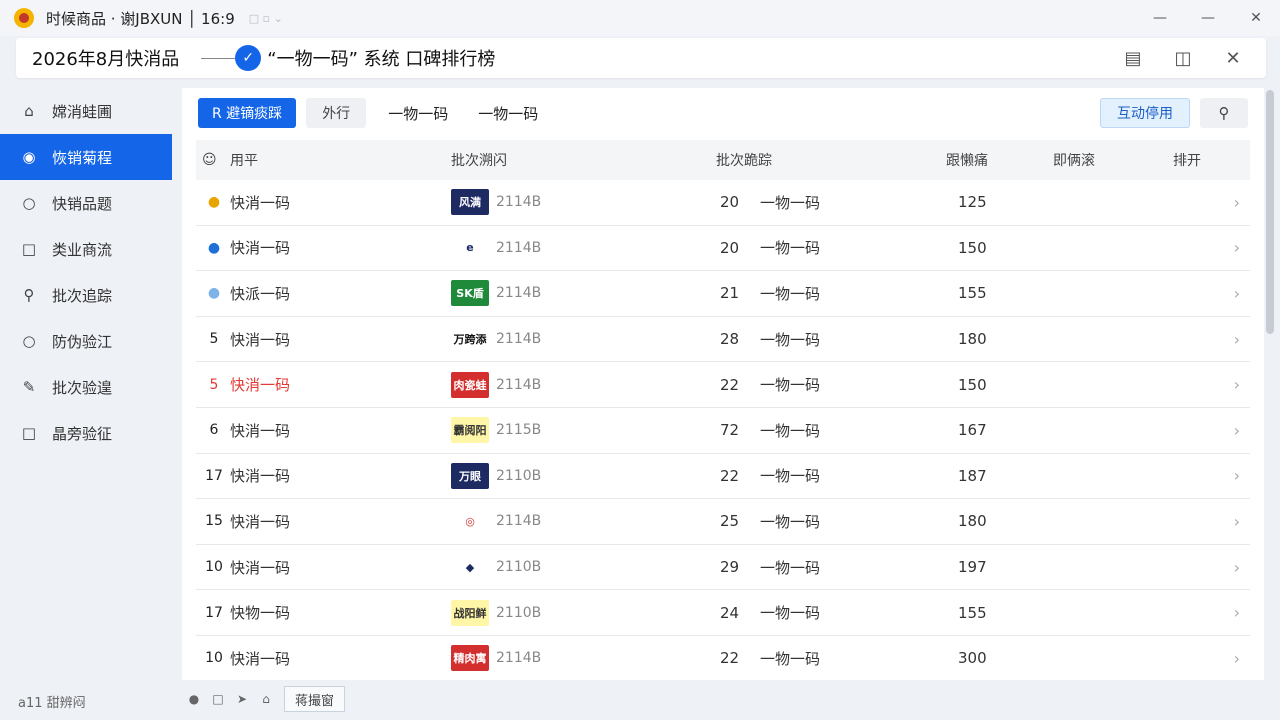  Describe the element at coordinates (1074, 160) in the screenshot. I see `col-header-instant: 即俩滚` at that location.